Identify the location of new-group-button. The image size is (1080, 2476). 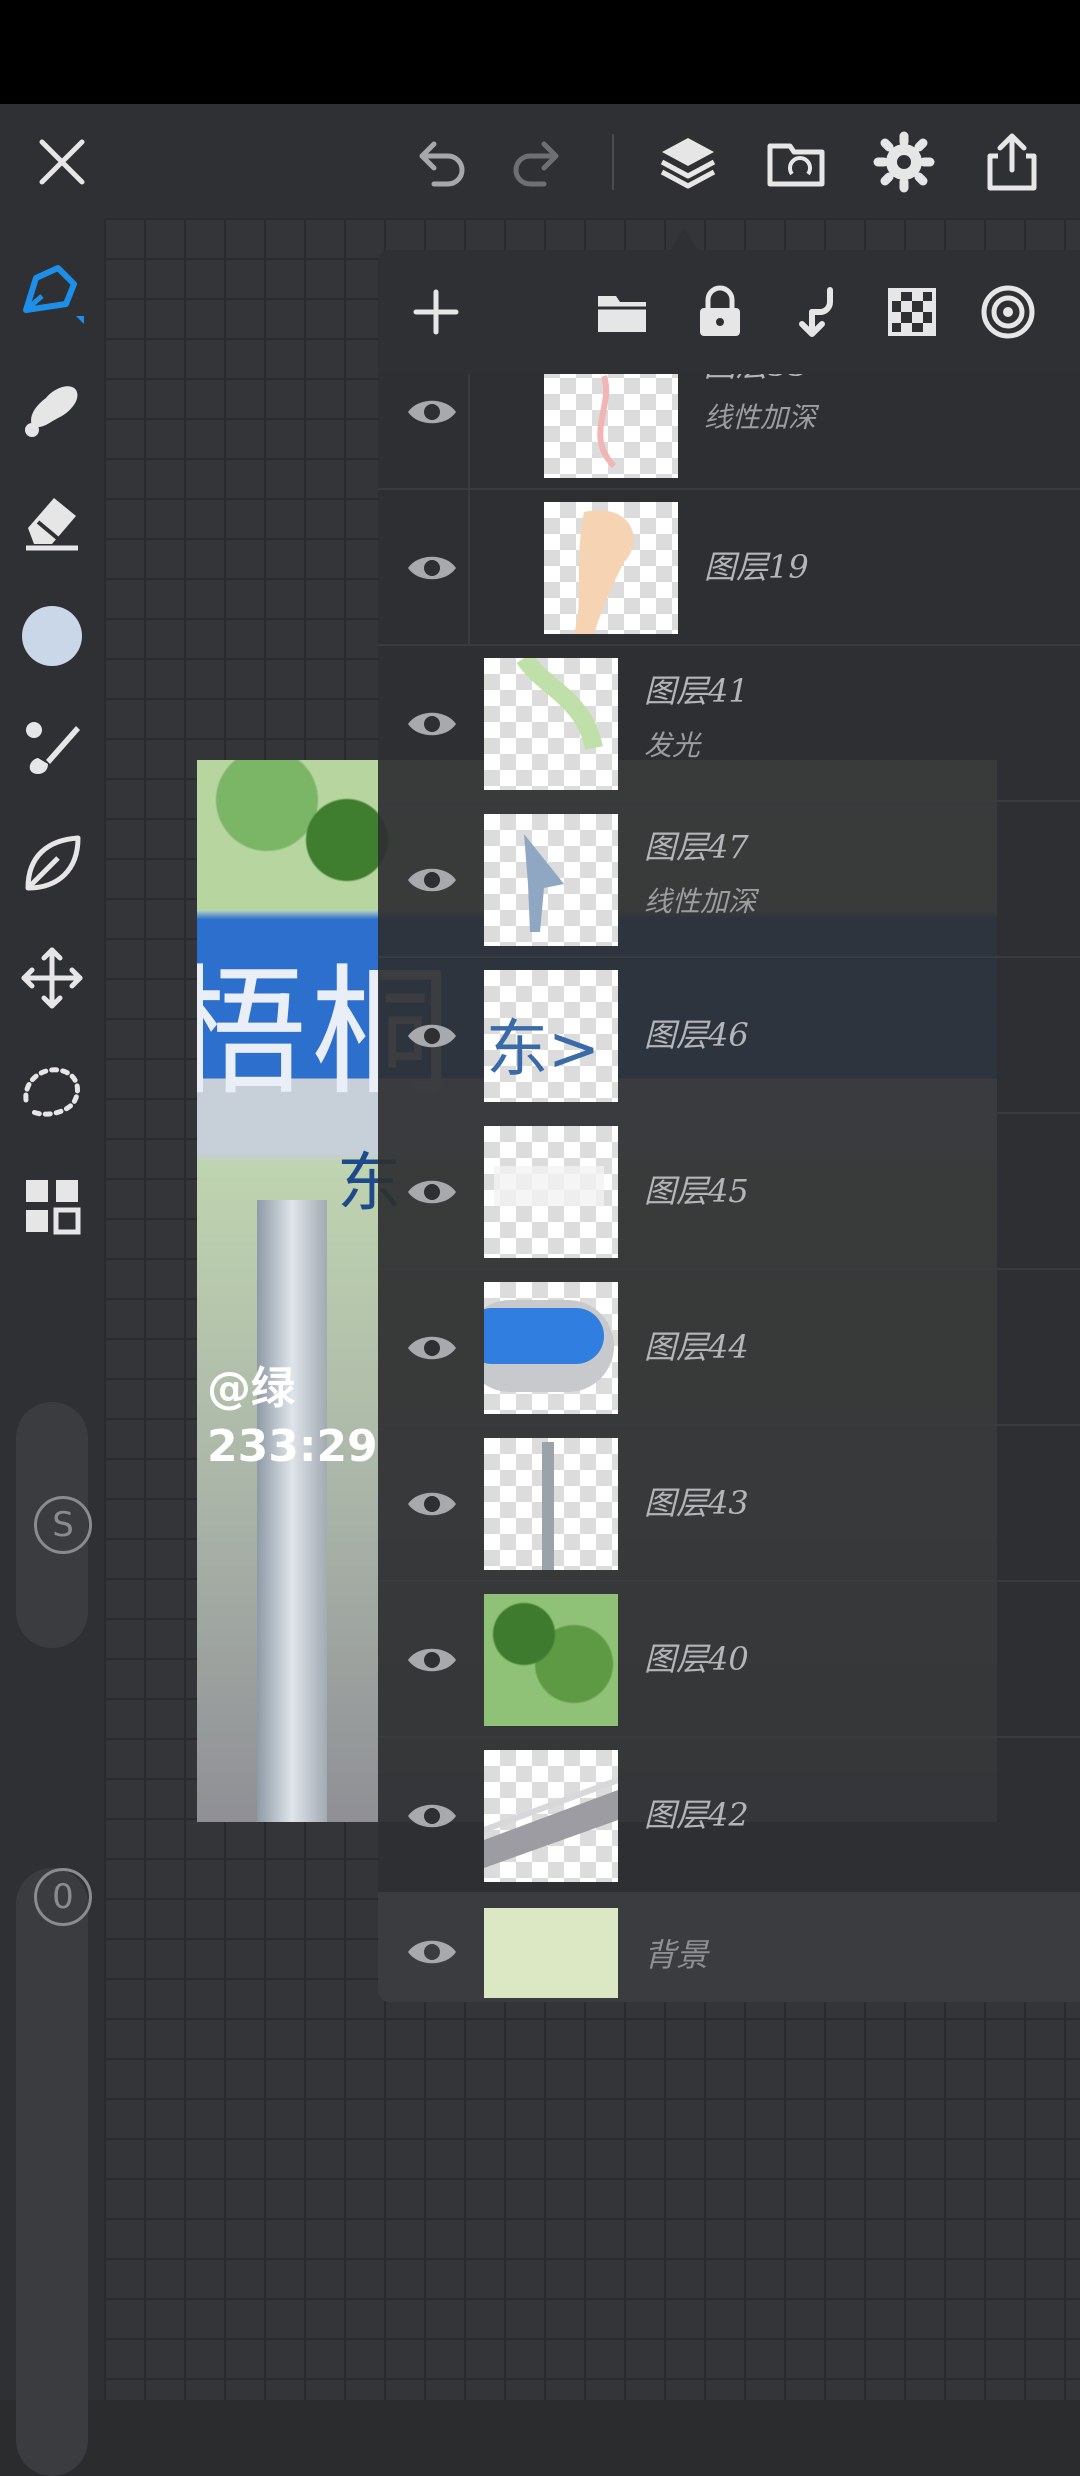
(622, 312).